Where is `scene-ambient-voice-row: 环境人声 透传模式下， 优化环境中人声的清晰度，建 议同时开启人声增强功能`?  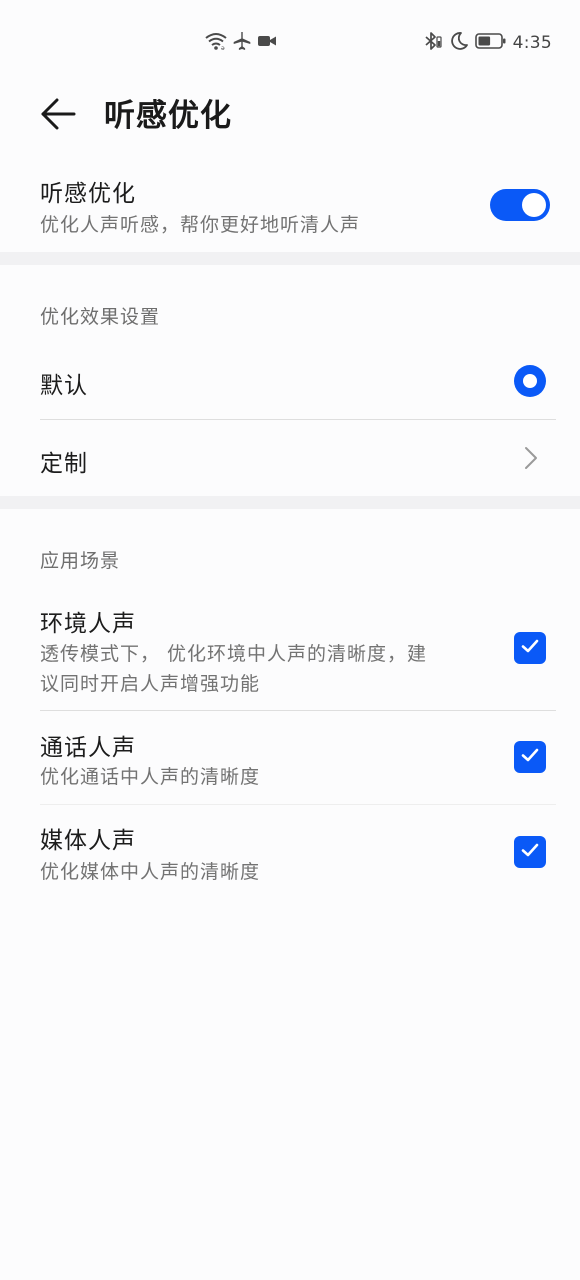 scene-ambient-voice-row: 环境人声 透传模式下， 优化环境中人声的清晰度，建 议同时开启人声增强功能 is located at coordinates (290, 651).